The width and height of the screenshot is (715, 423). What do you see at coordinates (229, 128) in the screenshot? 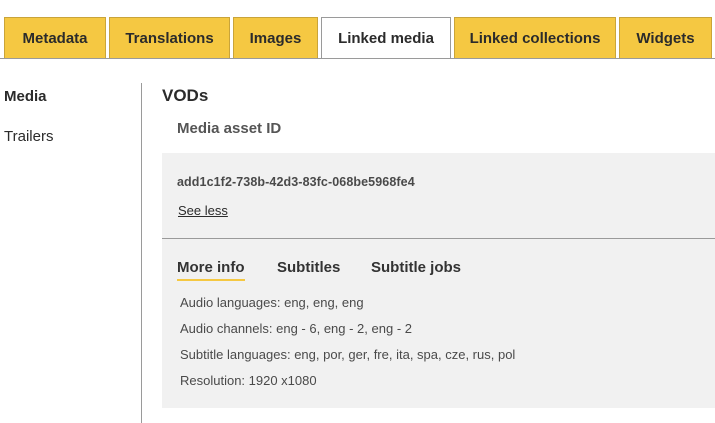
I see `media-asset-heading: Media asset ID` at bounding box center [229, 128].